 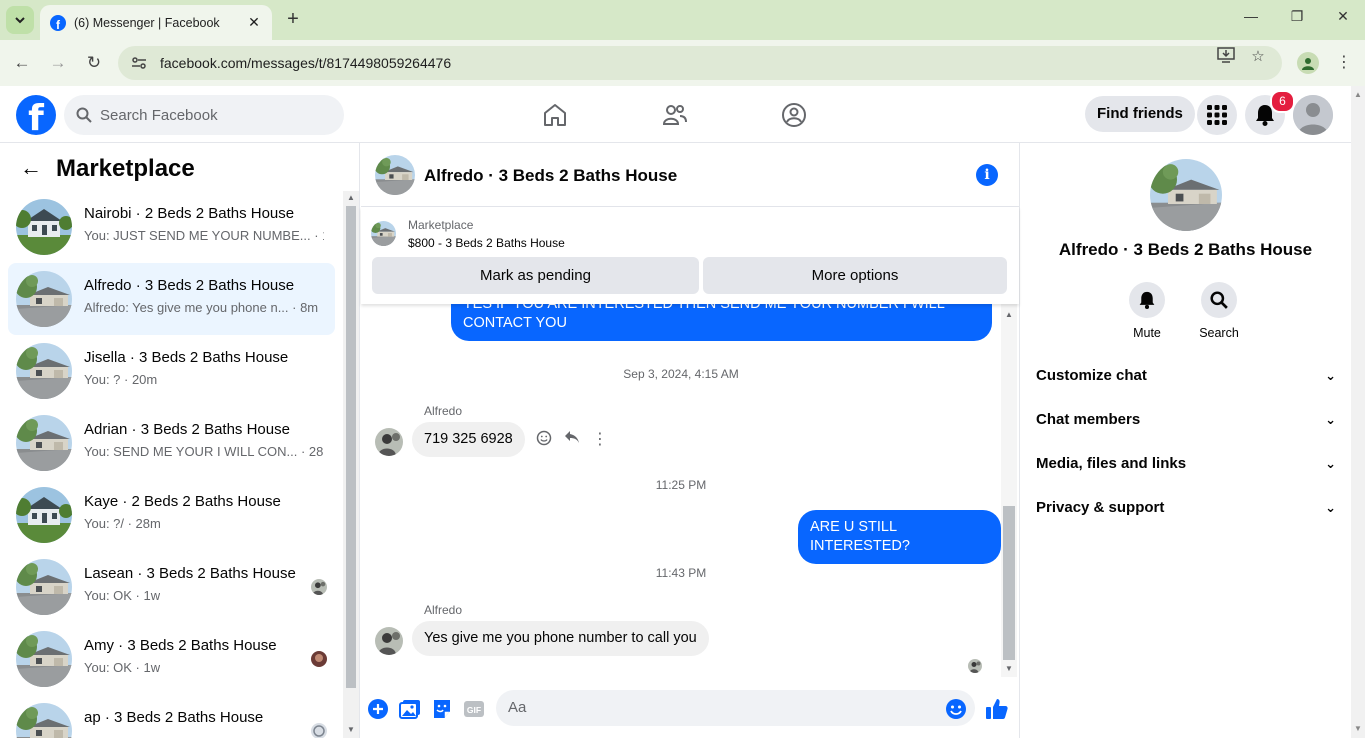 I want to click on page-scrollbar: ▲ ▼, so click(x=1358, y=412).